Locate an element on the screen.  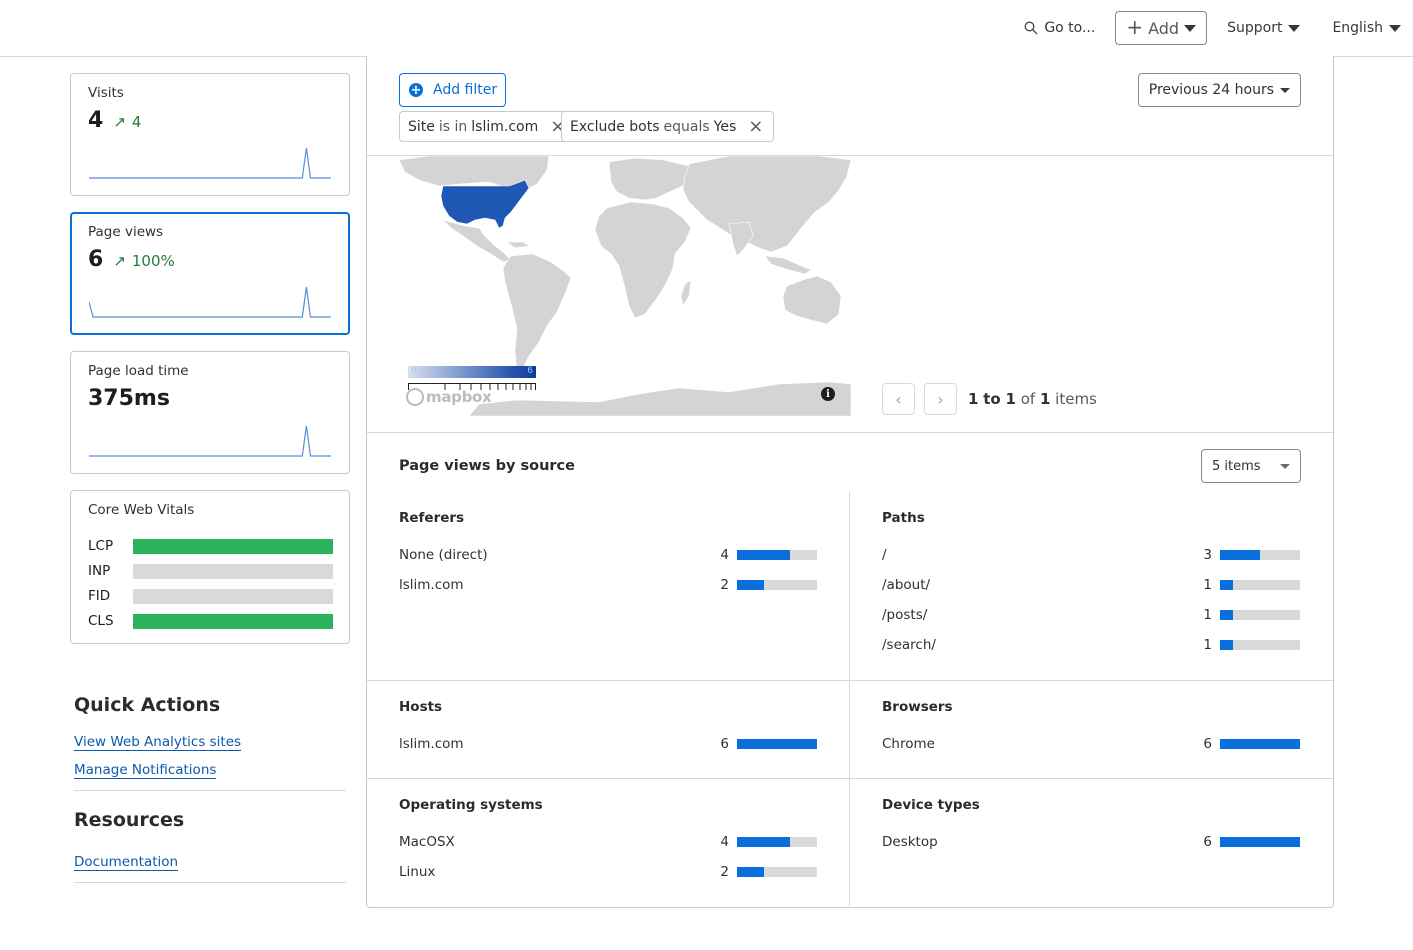
metric-delta: ↗ 100% is located at coordinates (143, 261).